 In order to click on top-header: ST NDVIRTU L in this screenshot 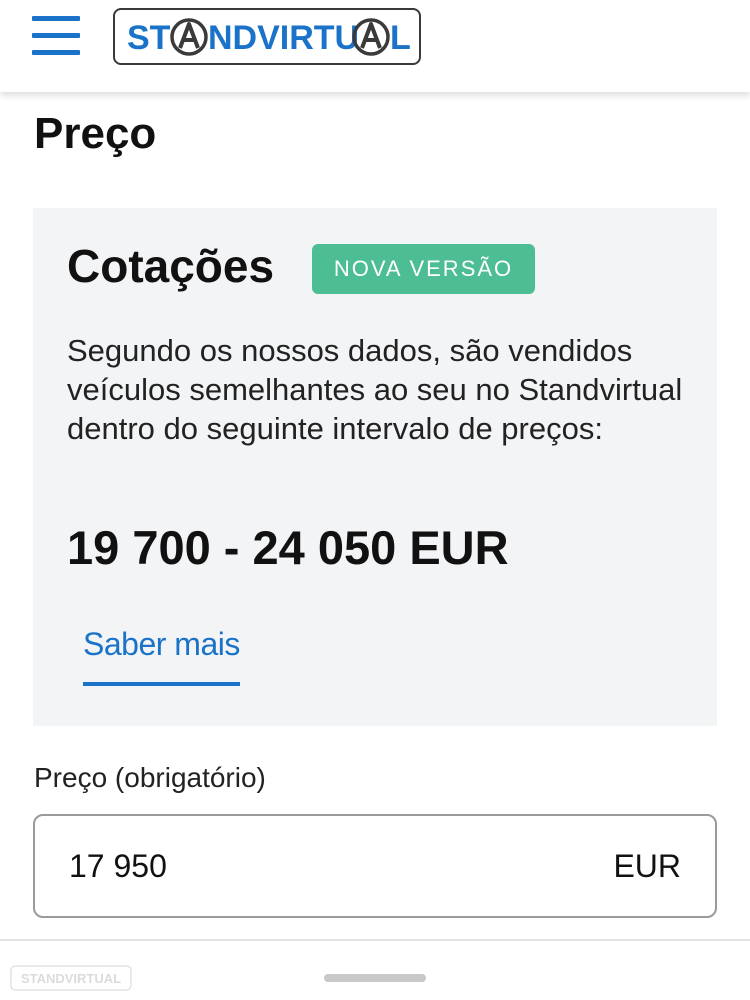, I will do `click(375, 46)`.